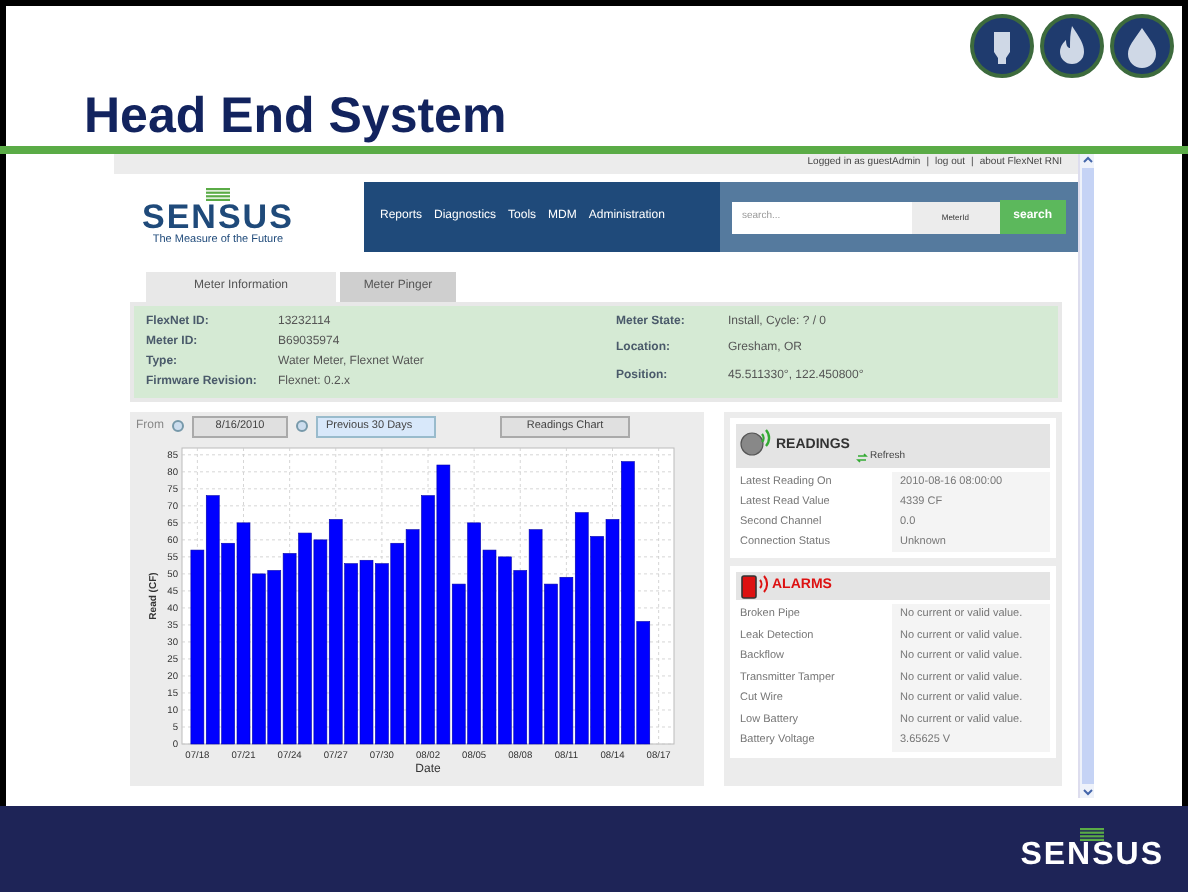  I want to click on alarm-icon, so click(754, 586).